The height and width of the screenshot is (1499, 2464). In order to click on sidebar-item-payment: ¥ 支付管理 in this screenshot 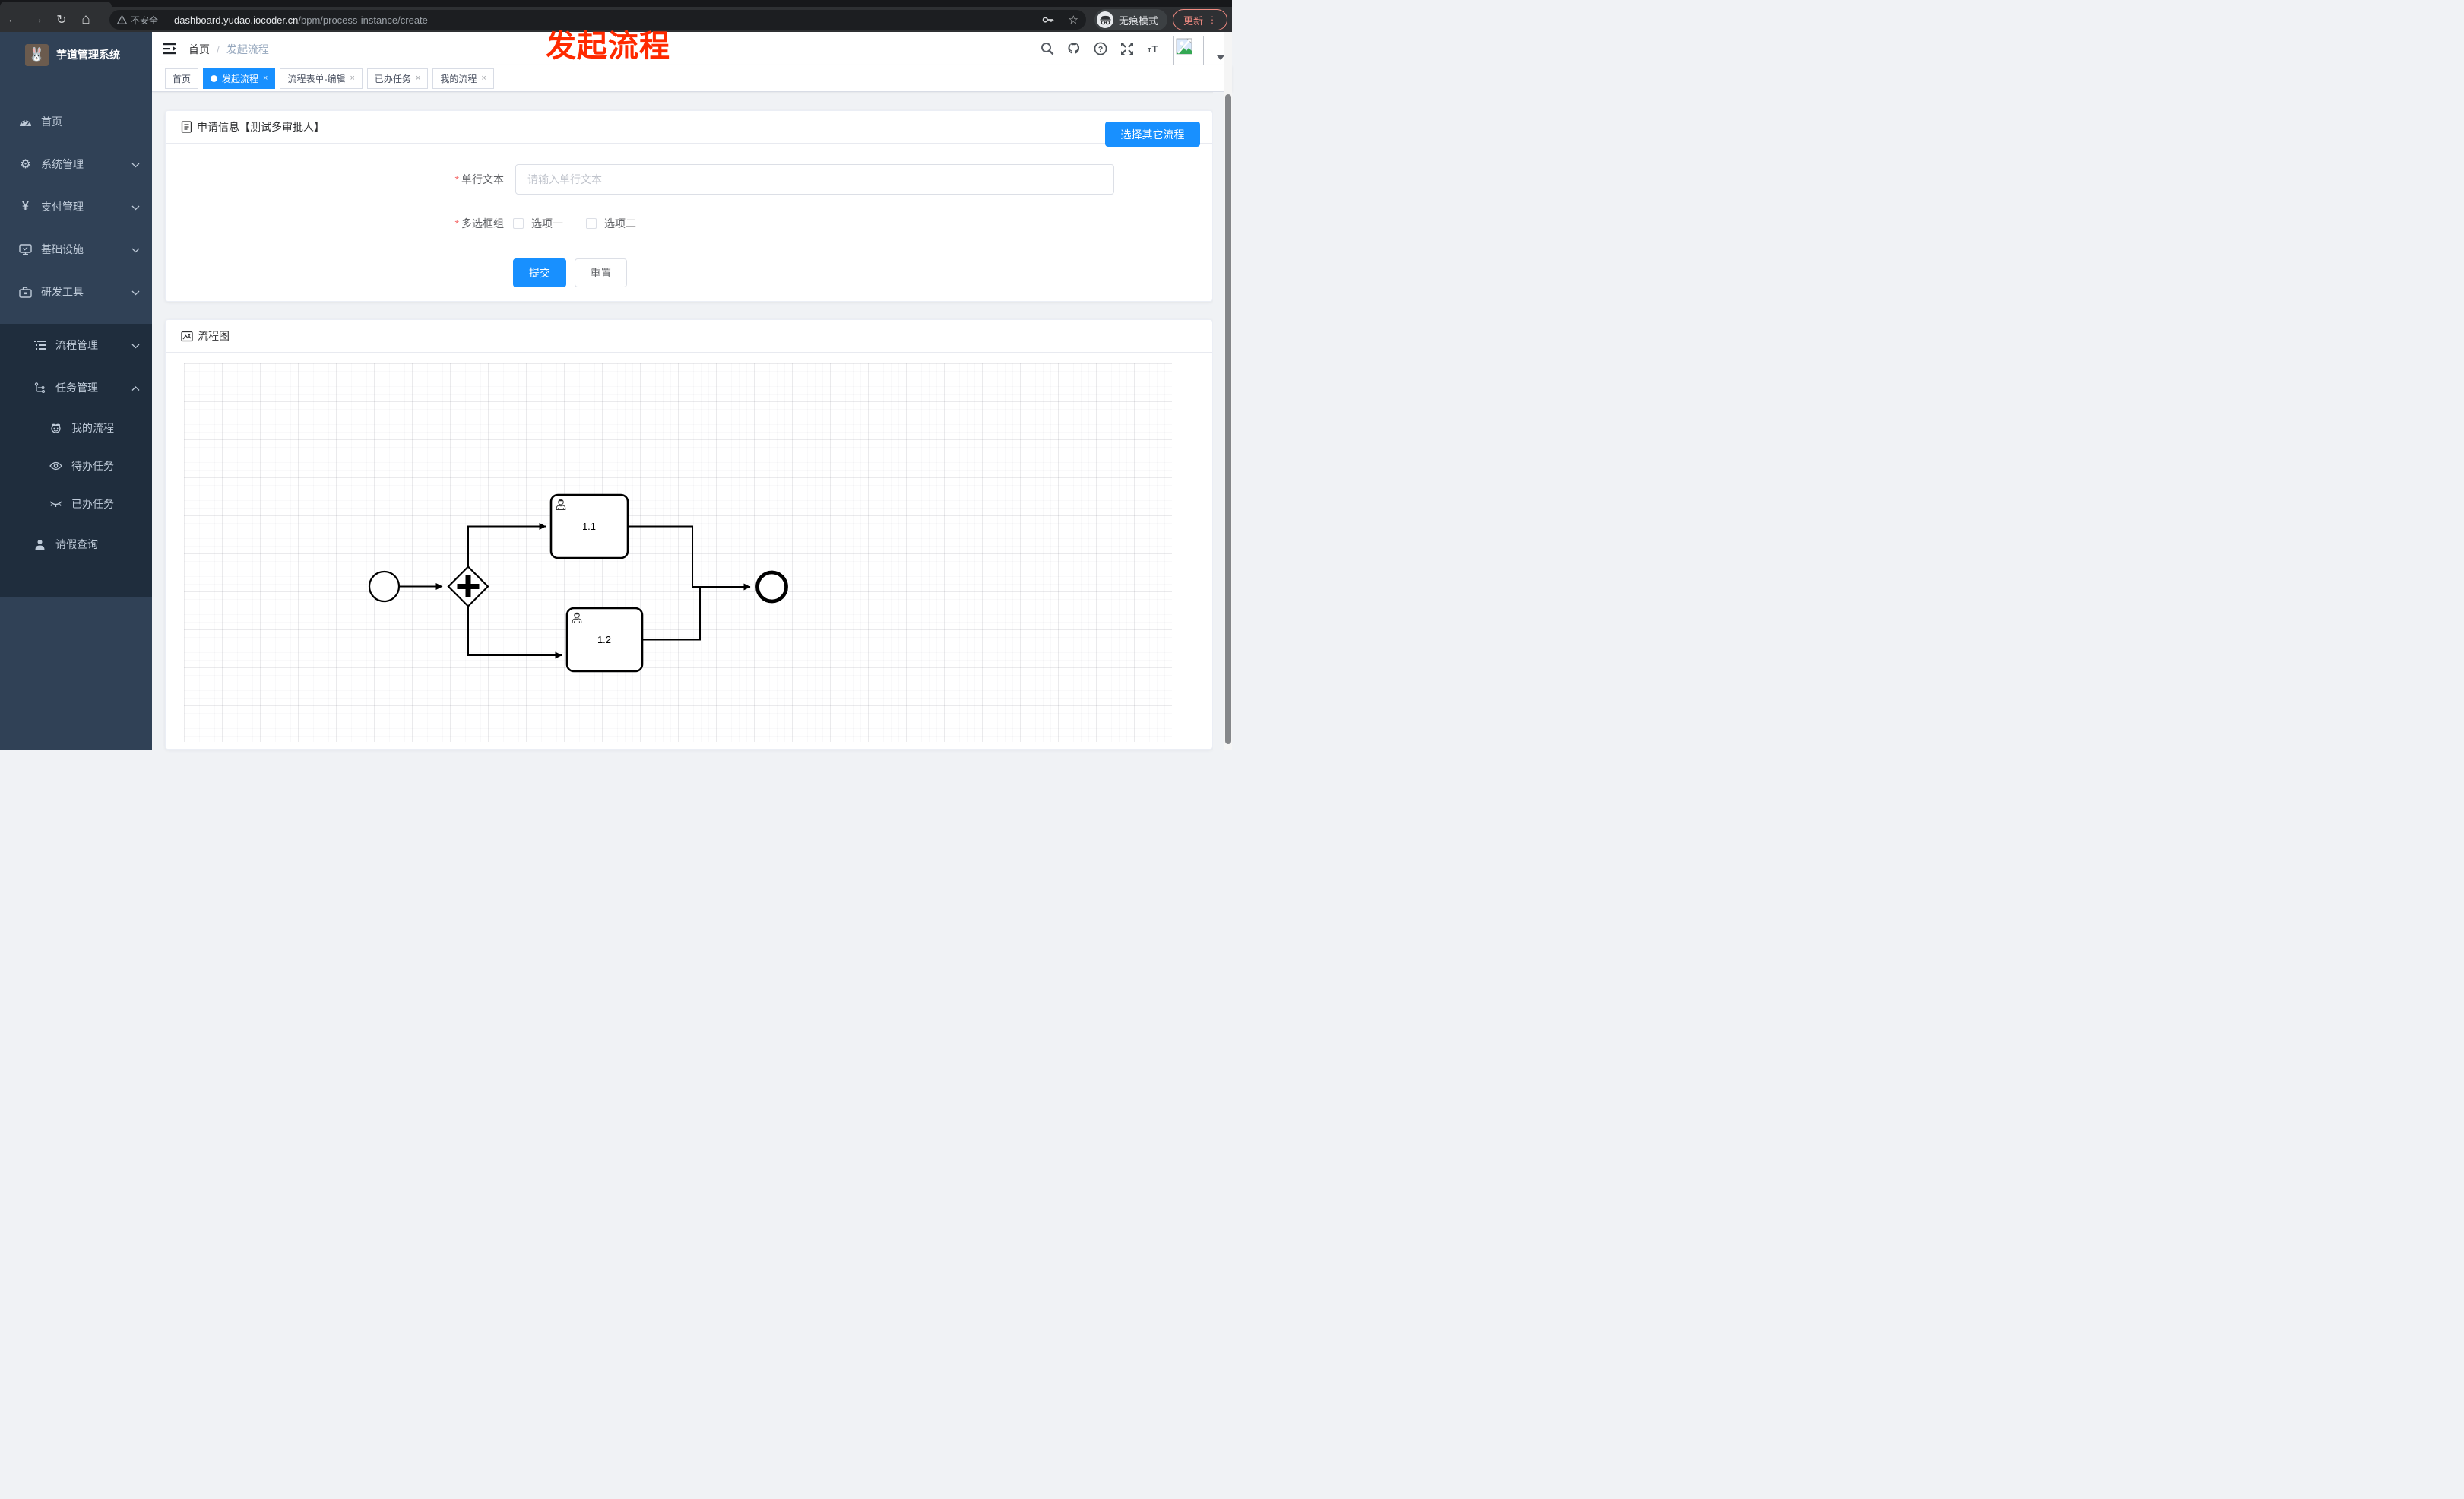, I will do `click(76, 207)`.